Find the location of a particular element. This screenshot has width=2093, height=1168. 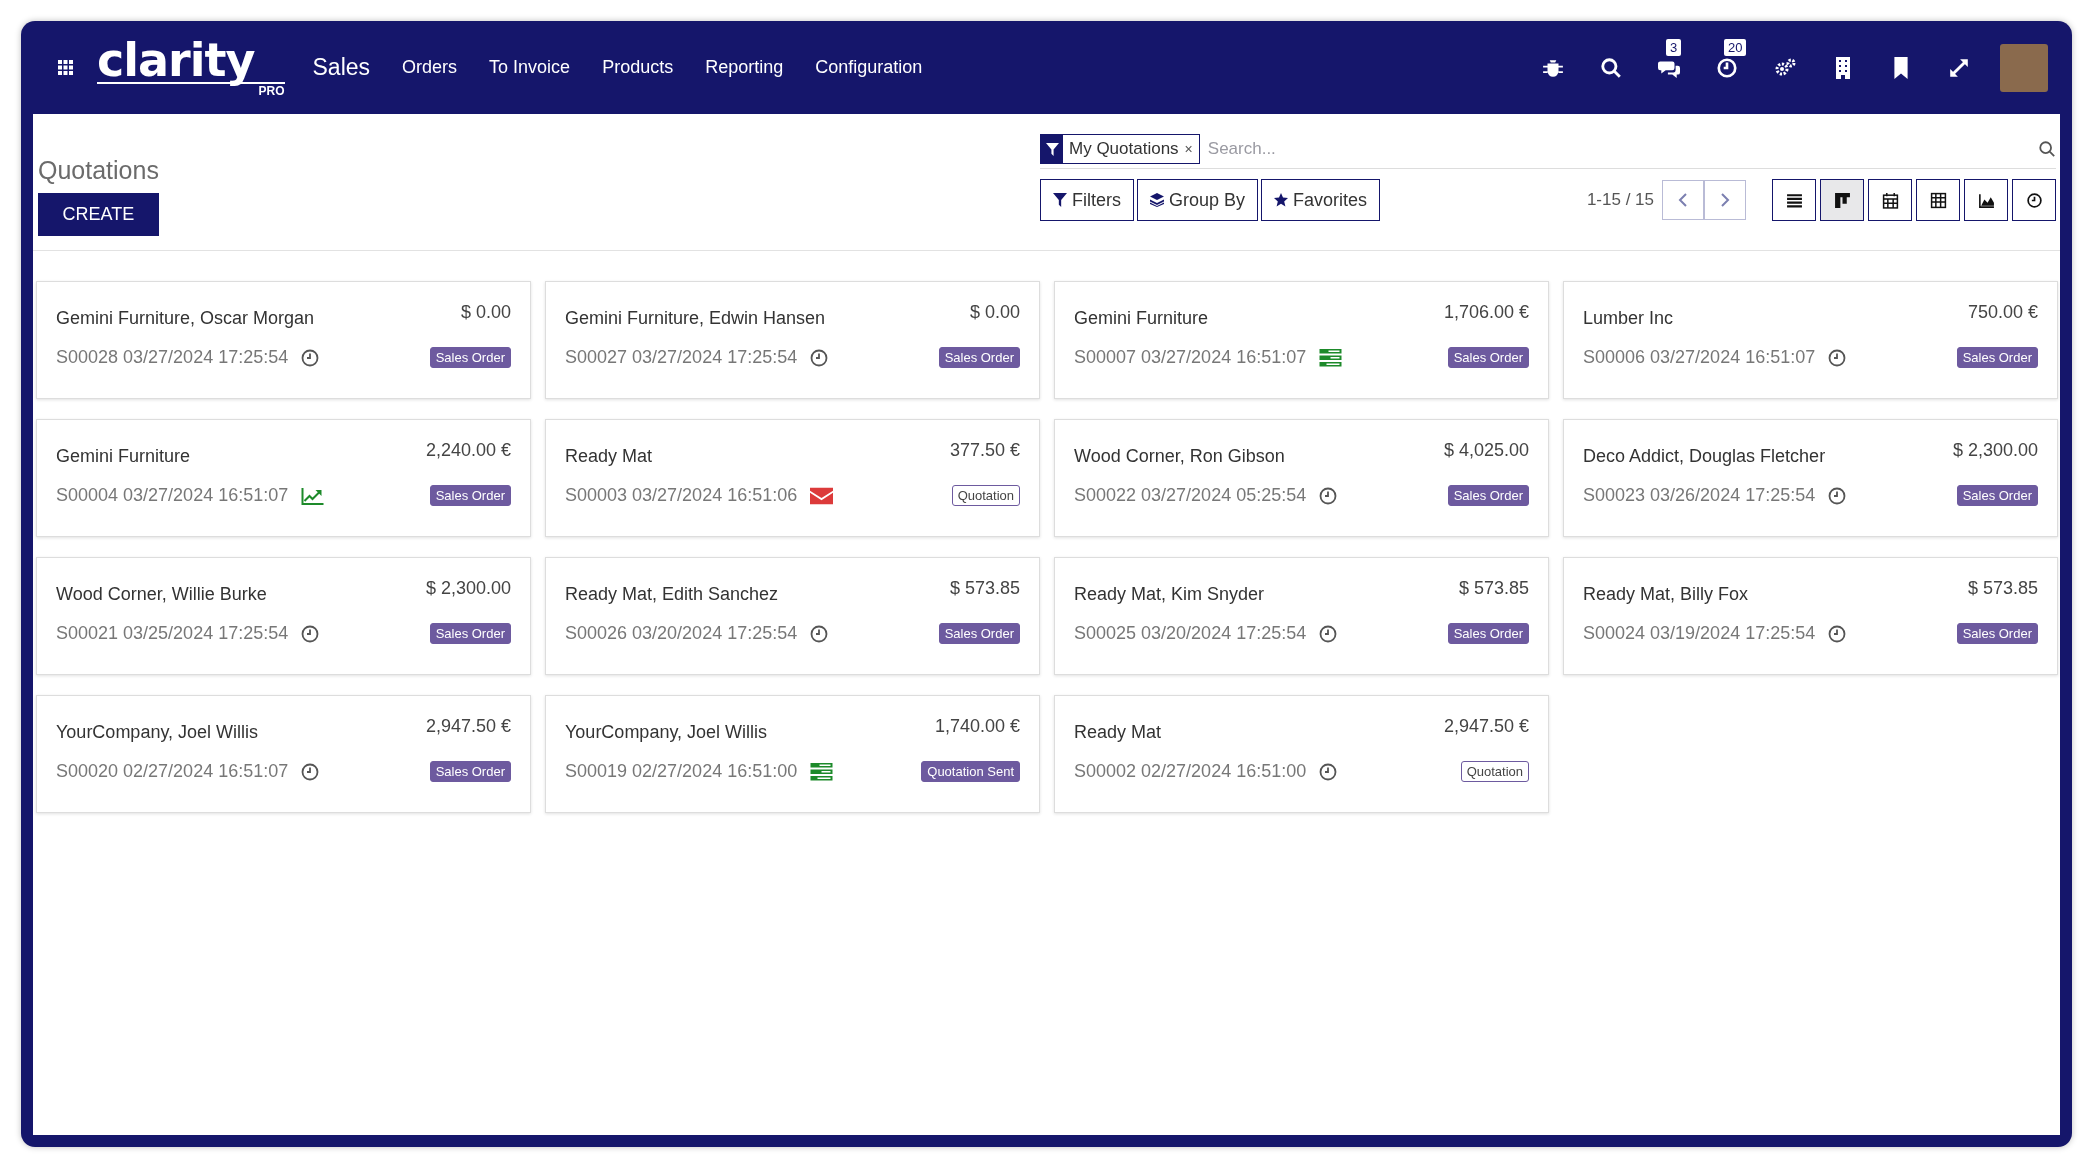

quotation-card: Ready Mat 377.50 € S00003 03/27/2024 16:51:06 Quotation is located at coordinates (792, 478).